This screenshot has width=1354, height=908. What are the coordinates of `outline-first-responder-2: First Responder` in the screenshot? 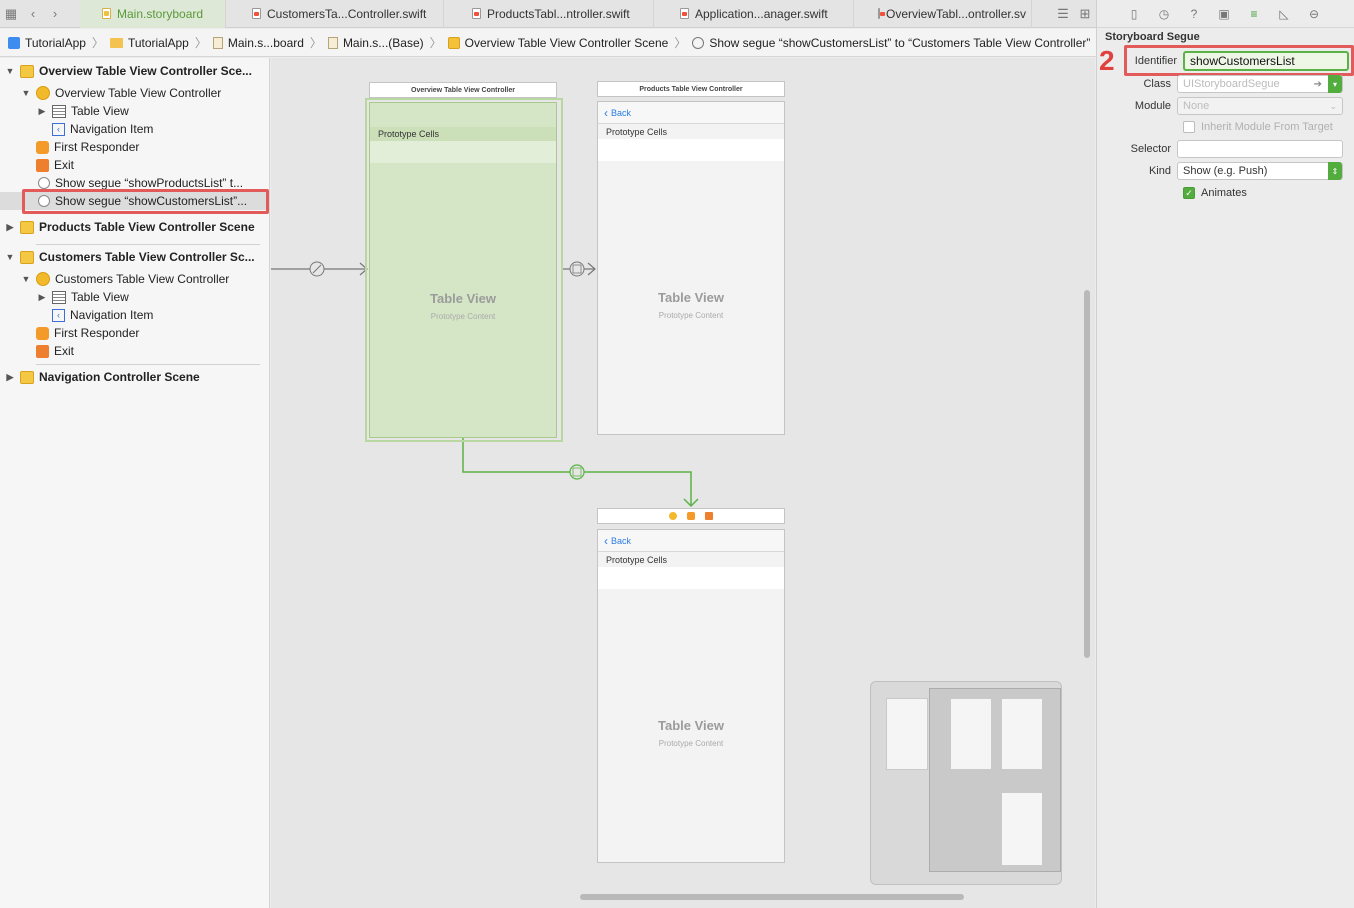 It's located at (134, 333).